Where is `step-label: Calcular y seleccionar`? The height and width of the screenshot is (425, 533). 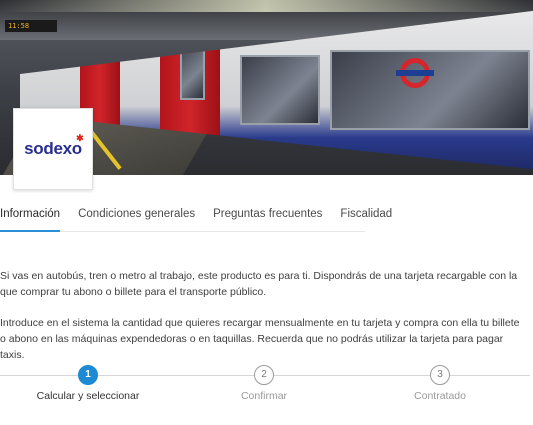
step-label: Calcular y seleccionar is located at coordinates (88, 396).